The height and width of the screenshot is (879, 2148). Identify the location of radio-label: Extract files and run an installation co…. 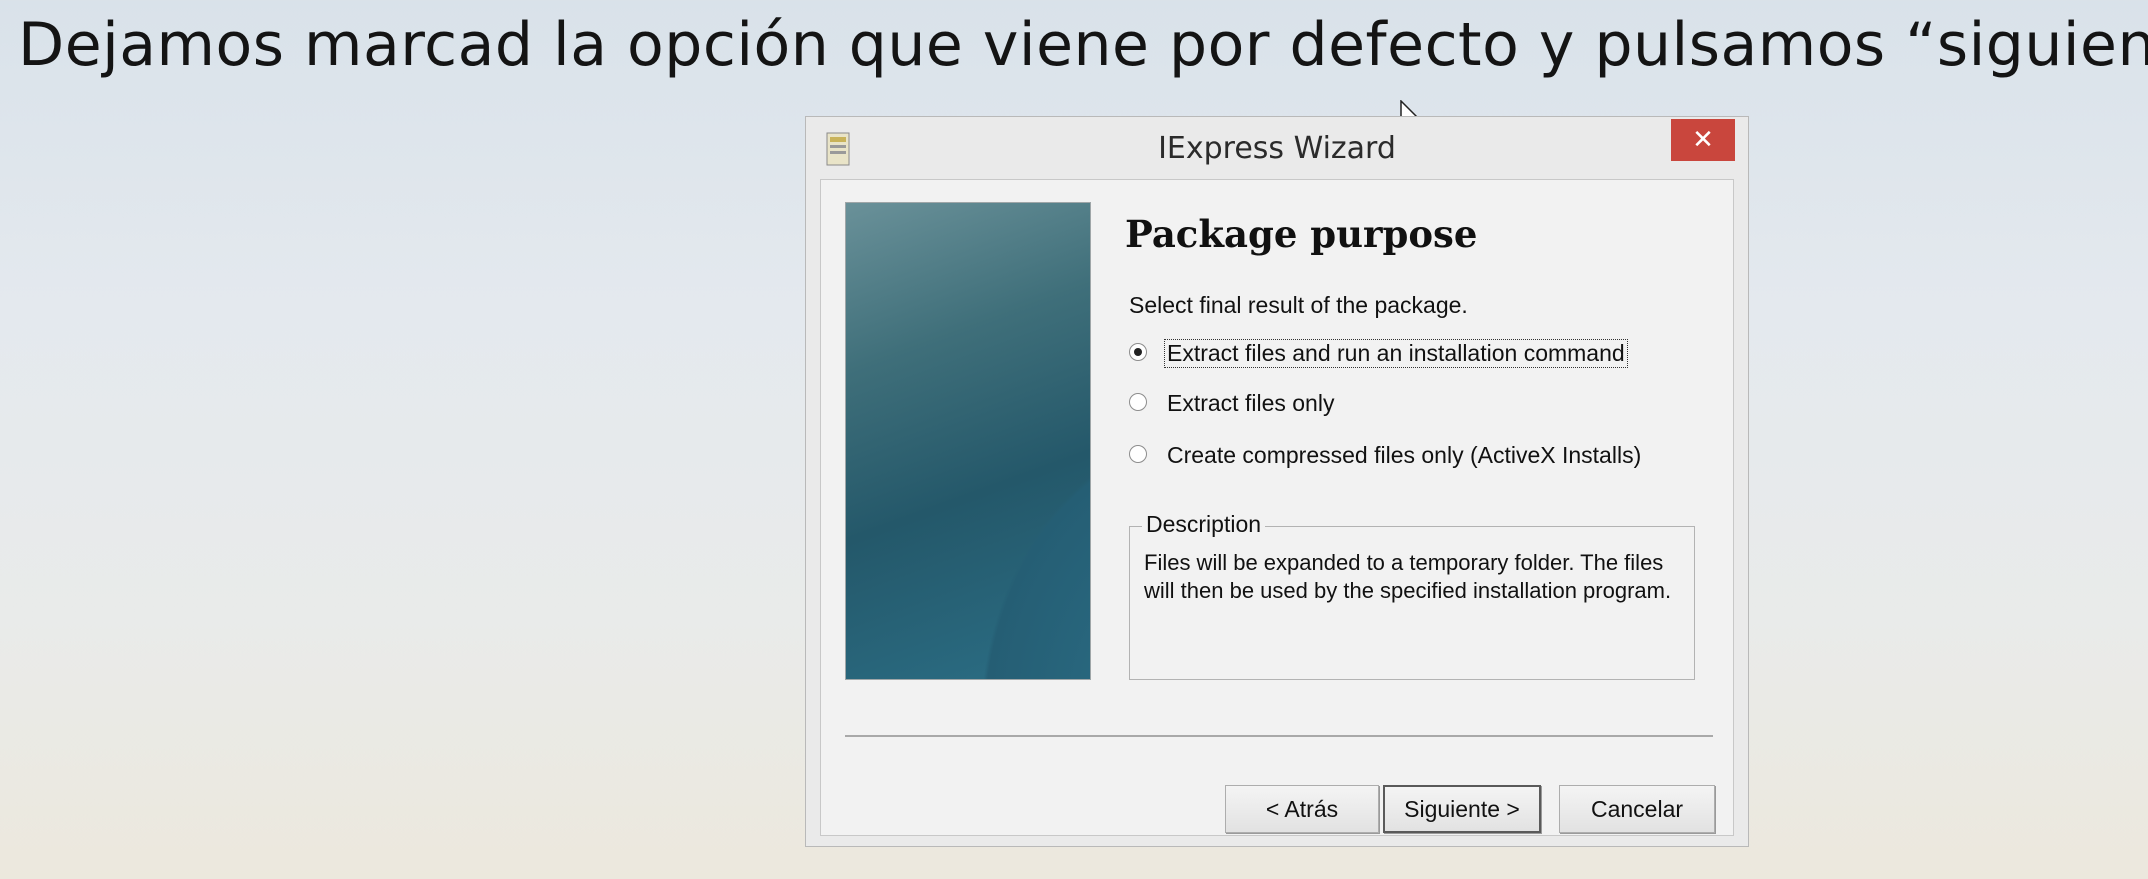
(1396, 353).